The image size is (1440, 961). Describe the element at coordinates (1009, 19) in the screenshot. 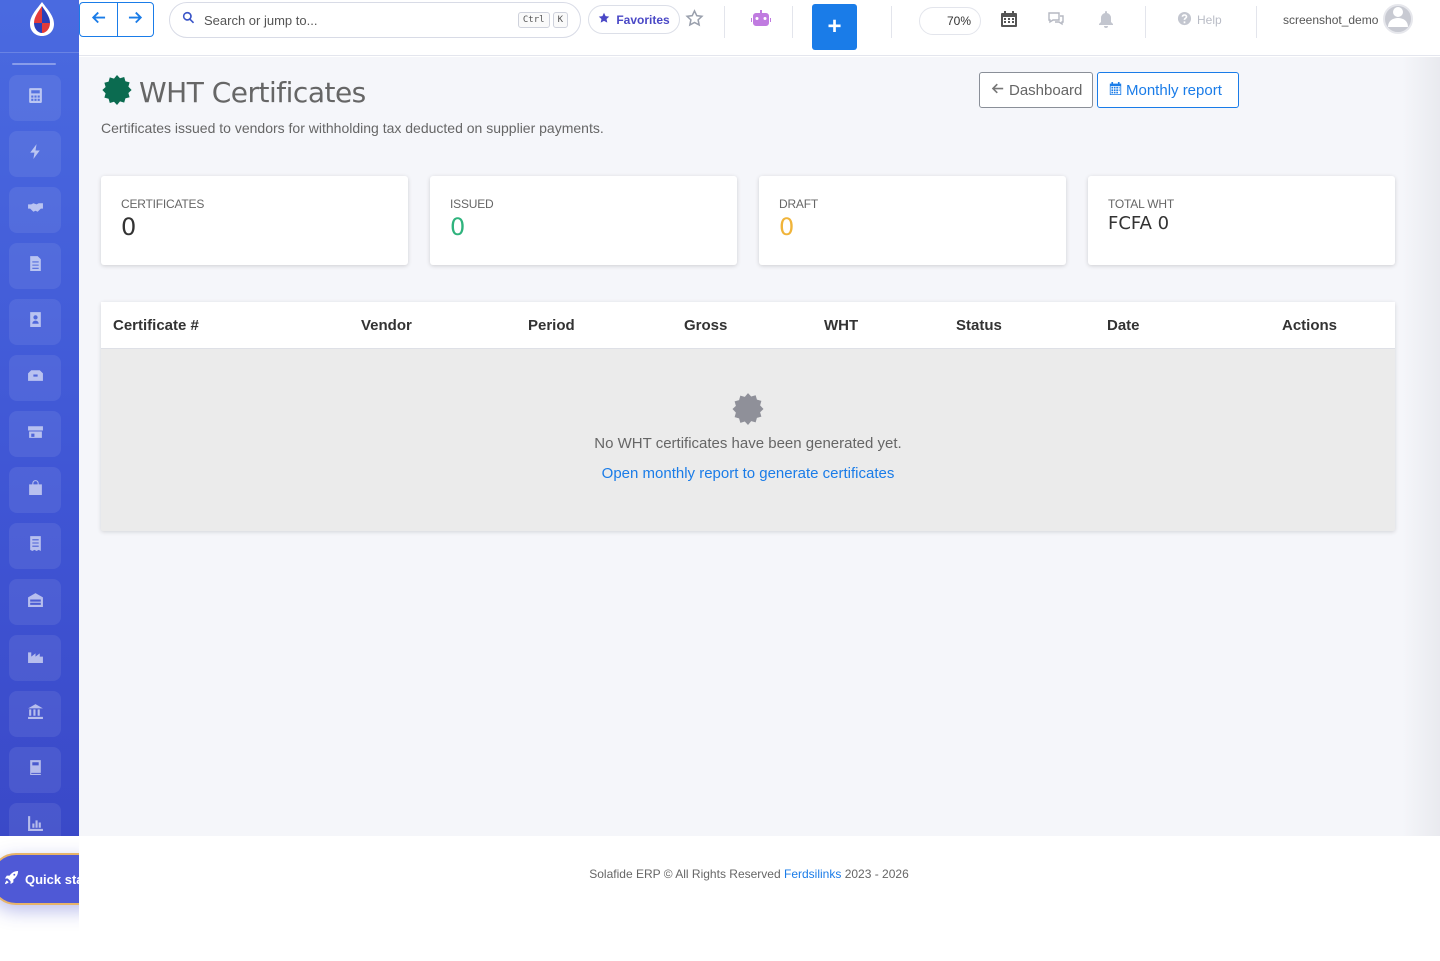

I see `calendar-button` at that location.